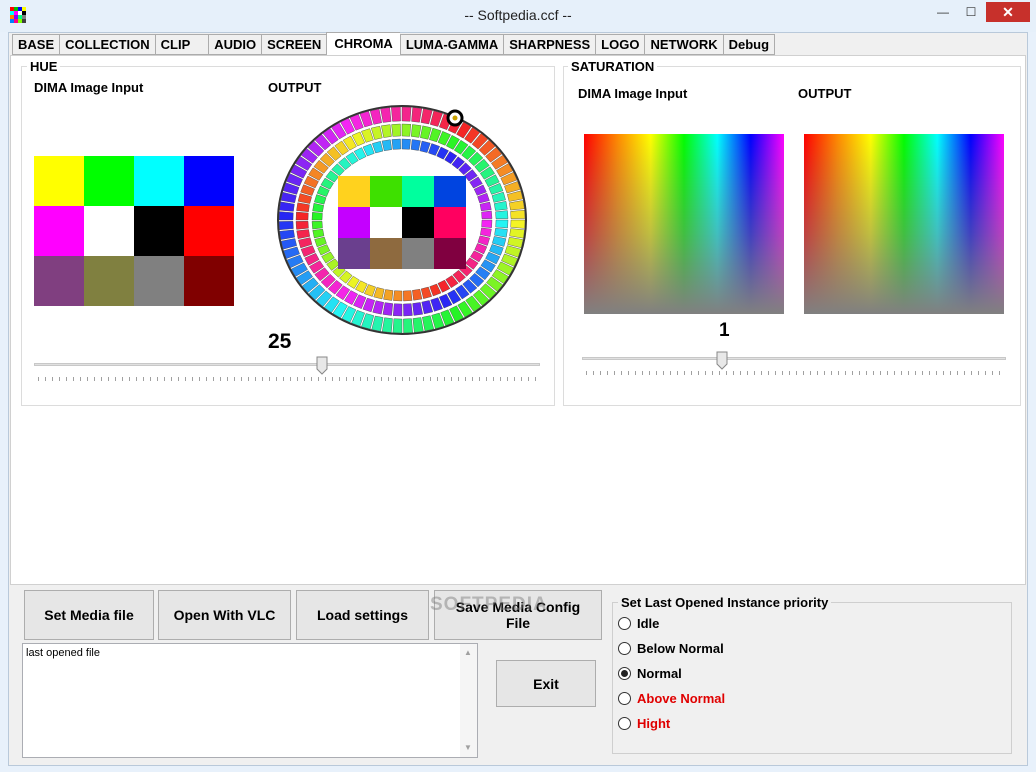 The width and height of the screenshot is (1036, 772). What do you see at coordinates (624, 623) in the screenshot?
I see `radio-idle` at bounding box center [624, 623].